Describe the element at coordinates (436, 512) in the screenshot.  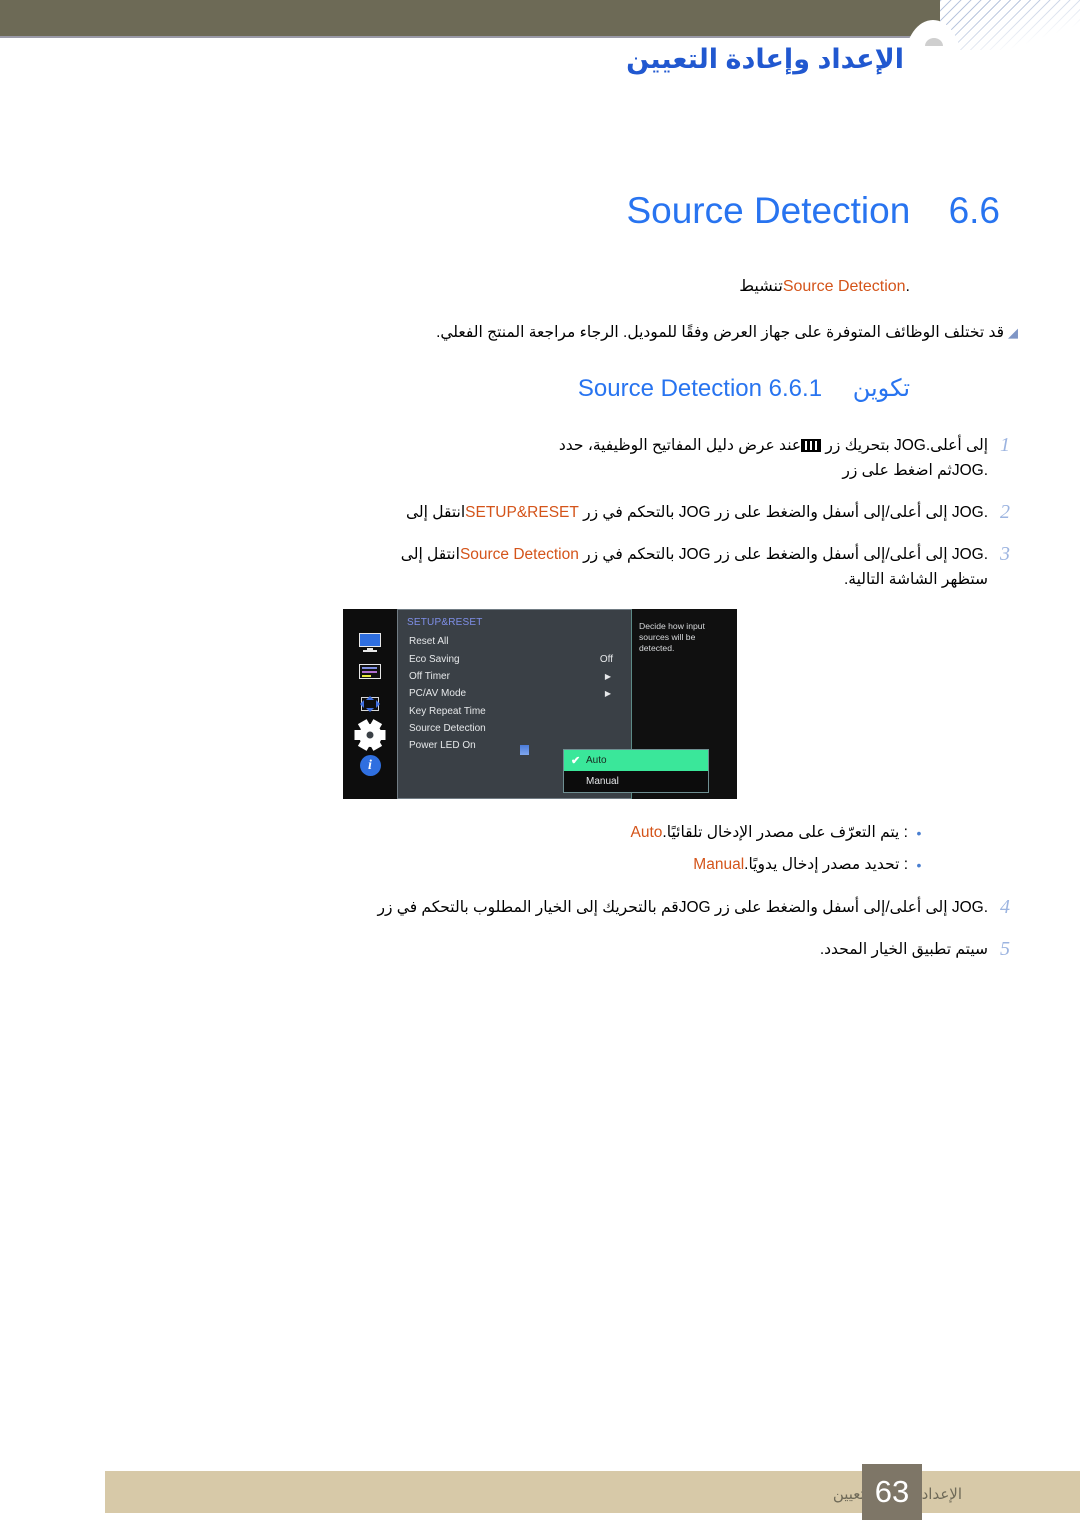
I see `step2-seg-a: انتقل إلى` at that location.